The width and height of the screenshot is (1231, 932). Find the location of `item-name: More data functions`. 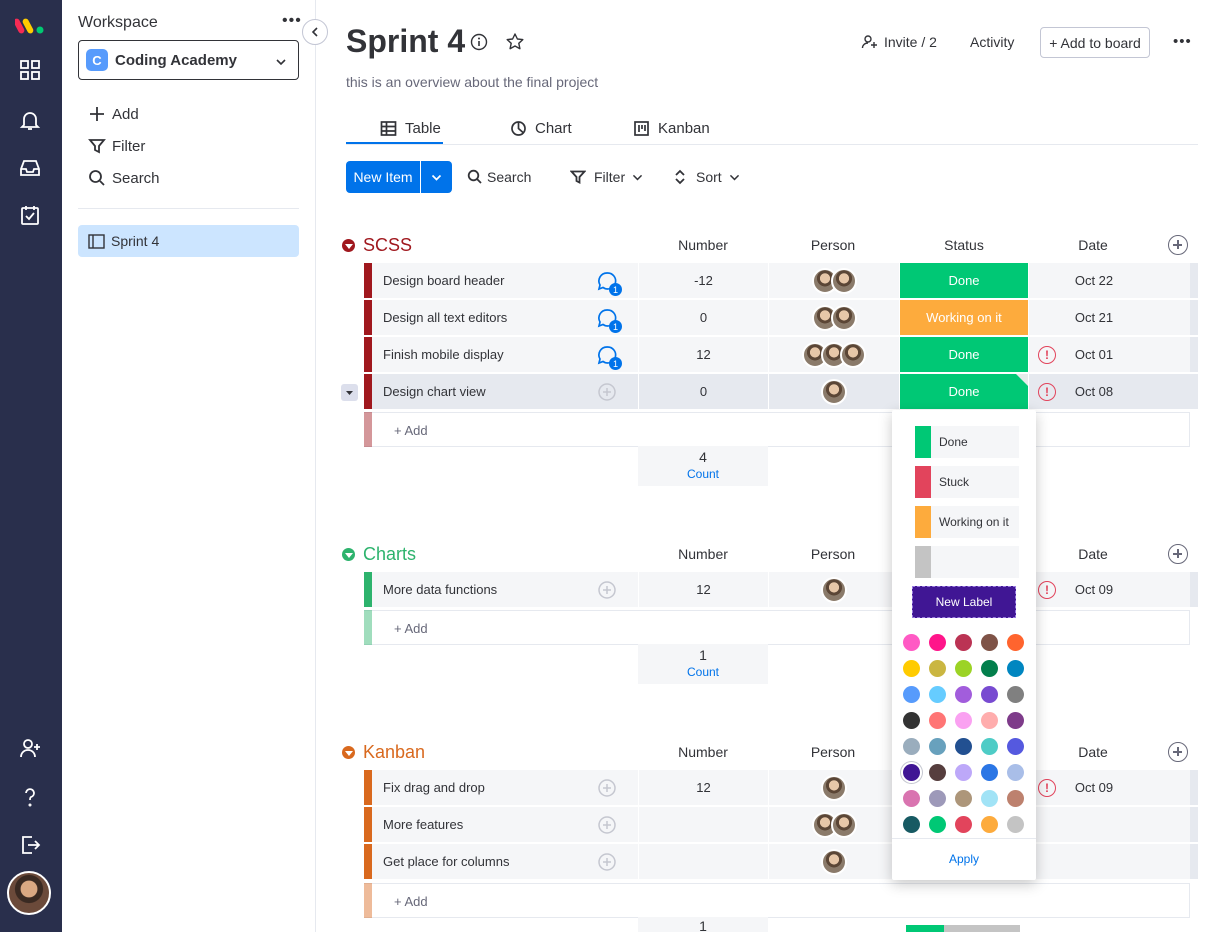

item-name: More data functions is located at coordinates (440, 589).